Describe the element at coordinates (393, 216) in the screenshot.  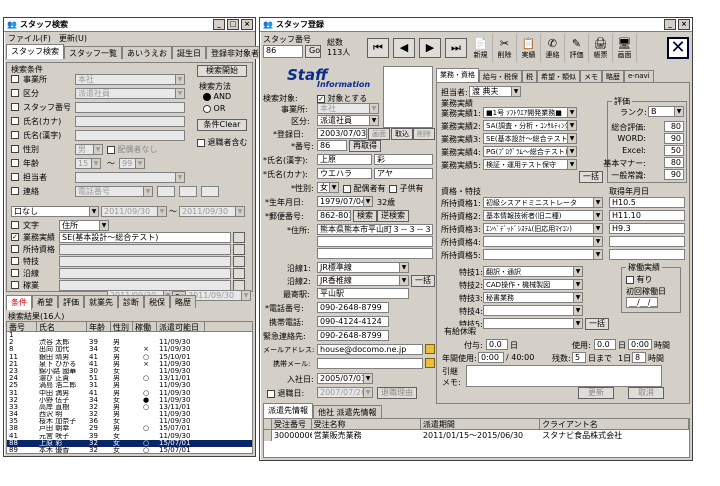
I see `reverse-search-button: 逆検索` at that location.